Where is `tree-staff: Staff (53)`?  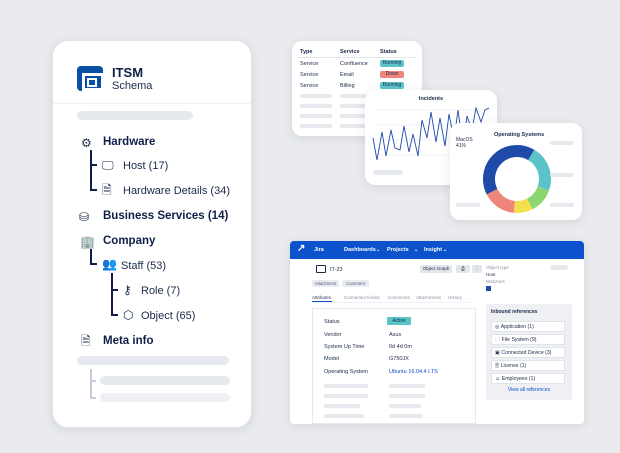 tree-staff: Staff (53) is located at coordinates (143, 266).